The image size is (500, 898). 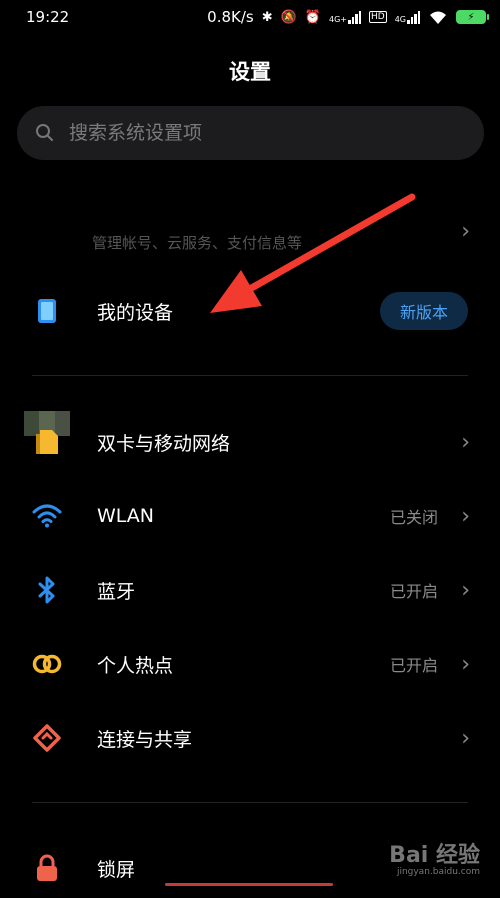 What do you see at coordinates (44, 132) in the screenshot?
I see `search-icon` at bounding box center [44, 132].